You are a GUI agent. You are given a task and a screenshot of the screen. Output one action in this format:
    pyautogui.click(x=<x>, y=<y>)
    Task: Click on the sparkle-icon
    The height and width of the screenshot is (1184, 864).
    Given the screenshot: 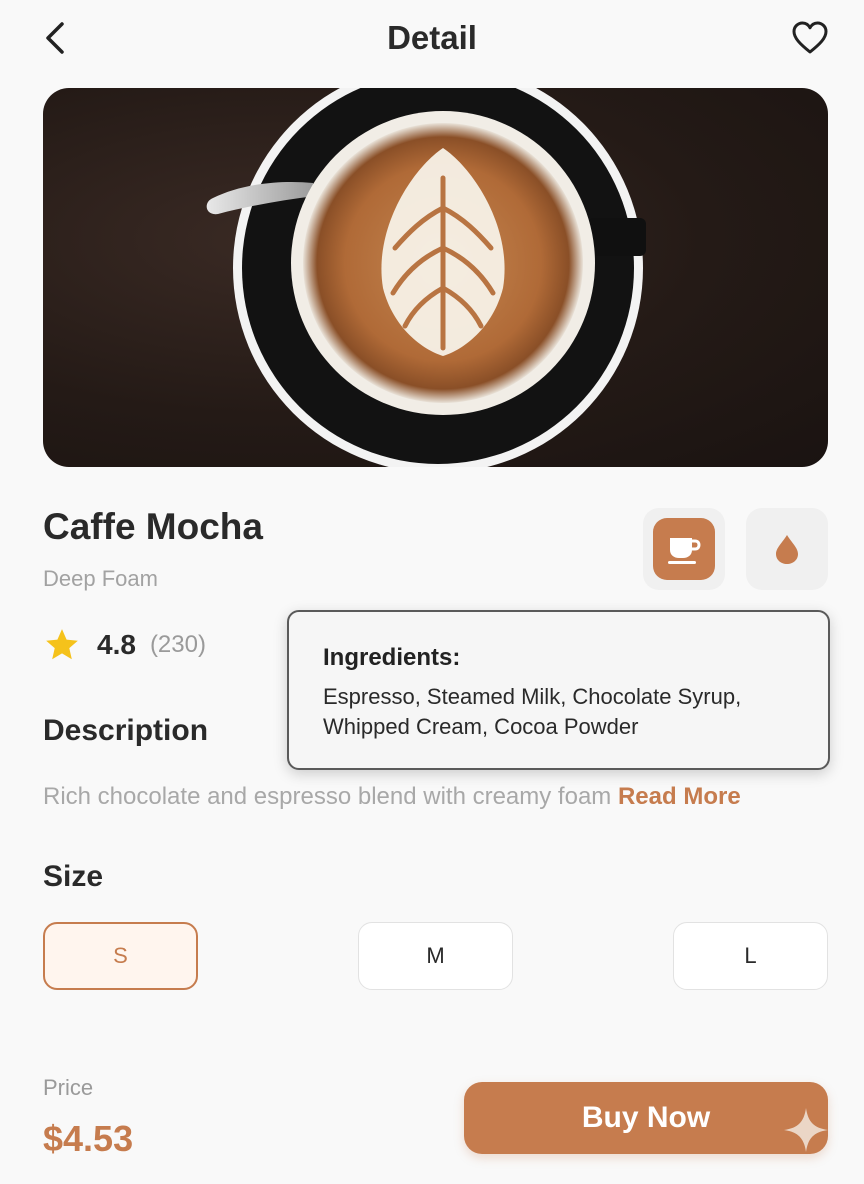 What is the action you would take?
    pyautogui.click(x=806, y=1130)
    